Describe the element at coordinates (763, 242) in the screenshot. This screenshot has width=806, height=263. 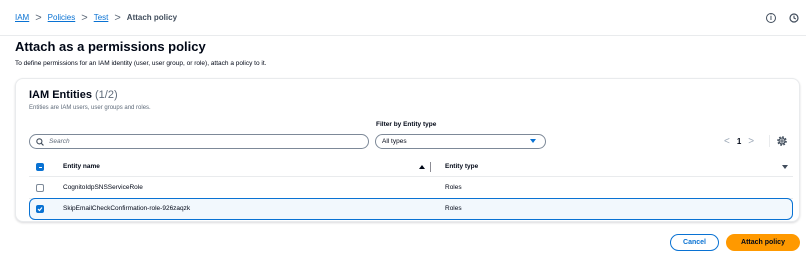
I see `attach-policy-button: Attach policy` at that location.